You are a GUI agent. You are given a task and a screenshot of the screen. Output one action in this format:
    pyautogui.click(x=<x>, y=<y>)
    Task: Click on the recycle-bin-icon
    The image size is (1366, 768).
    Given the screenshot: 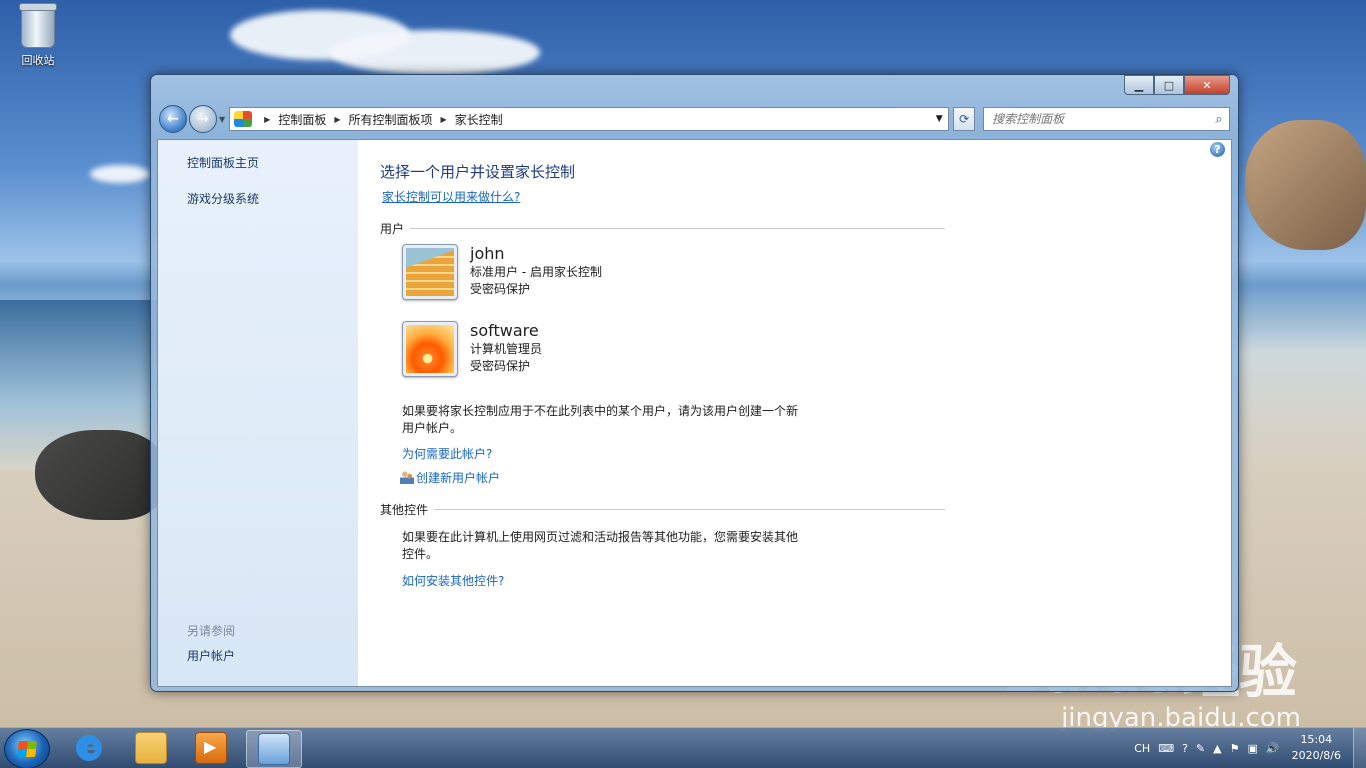 What is the action you would take?
    pyautogui.click(x=38, y=25)
    